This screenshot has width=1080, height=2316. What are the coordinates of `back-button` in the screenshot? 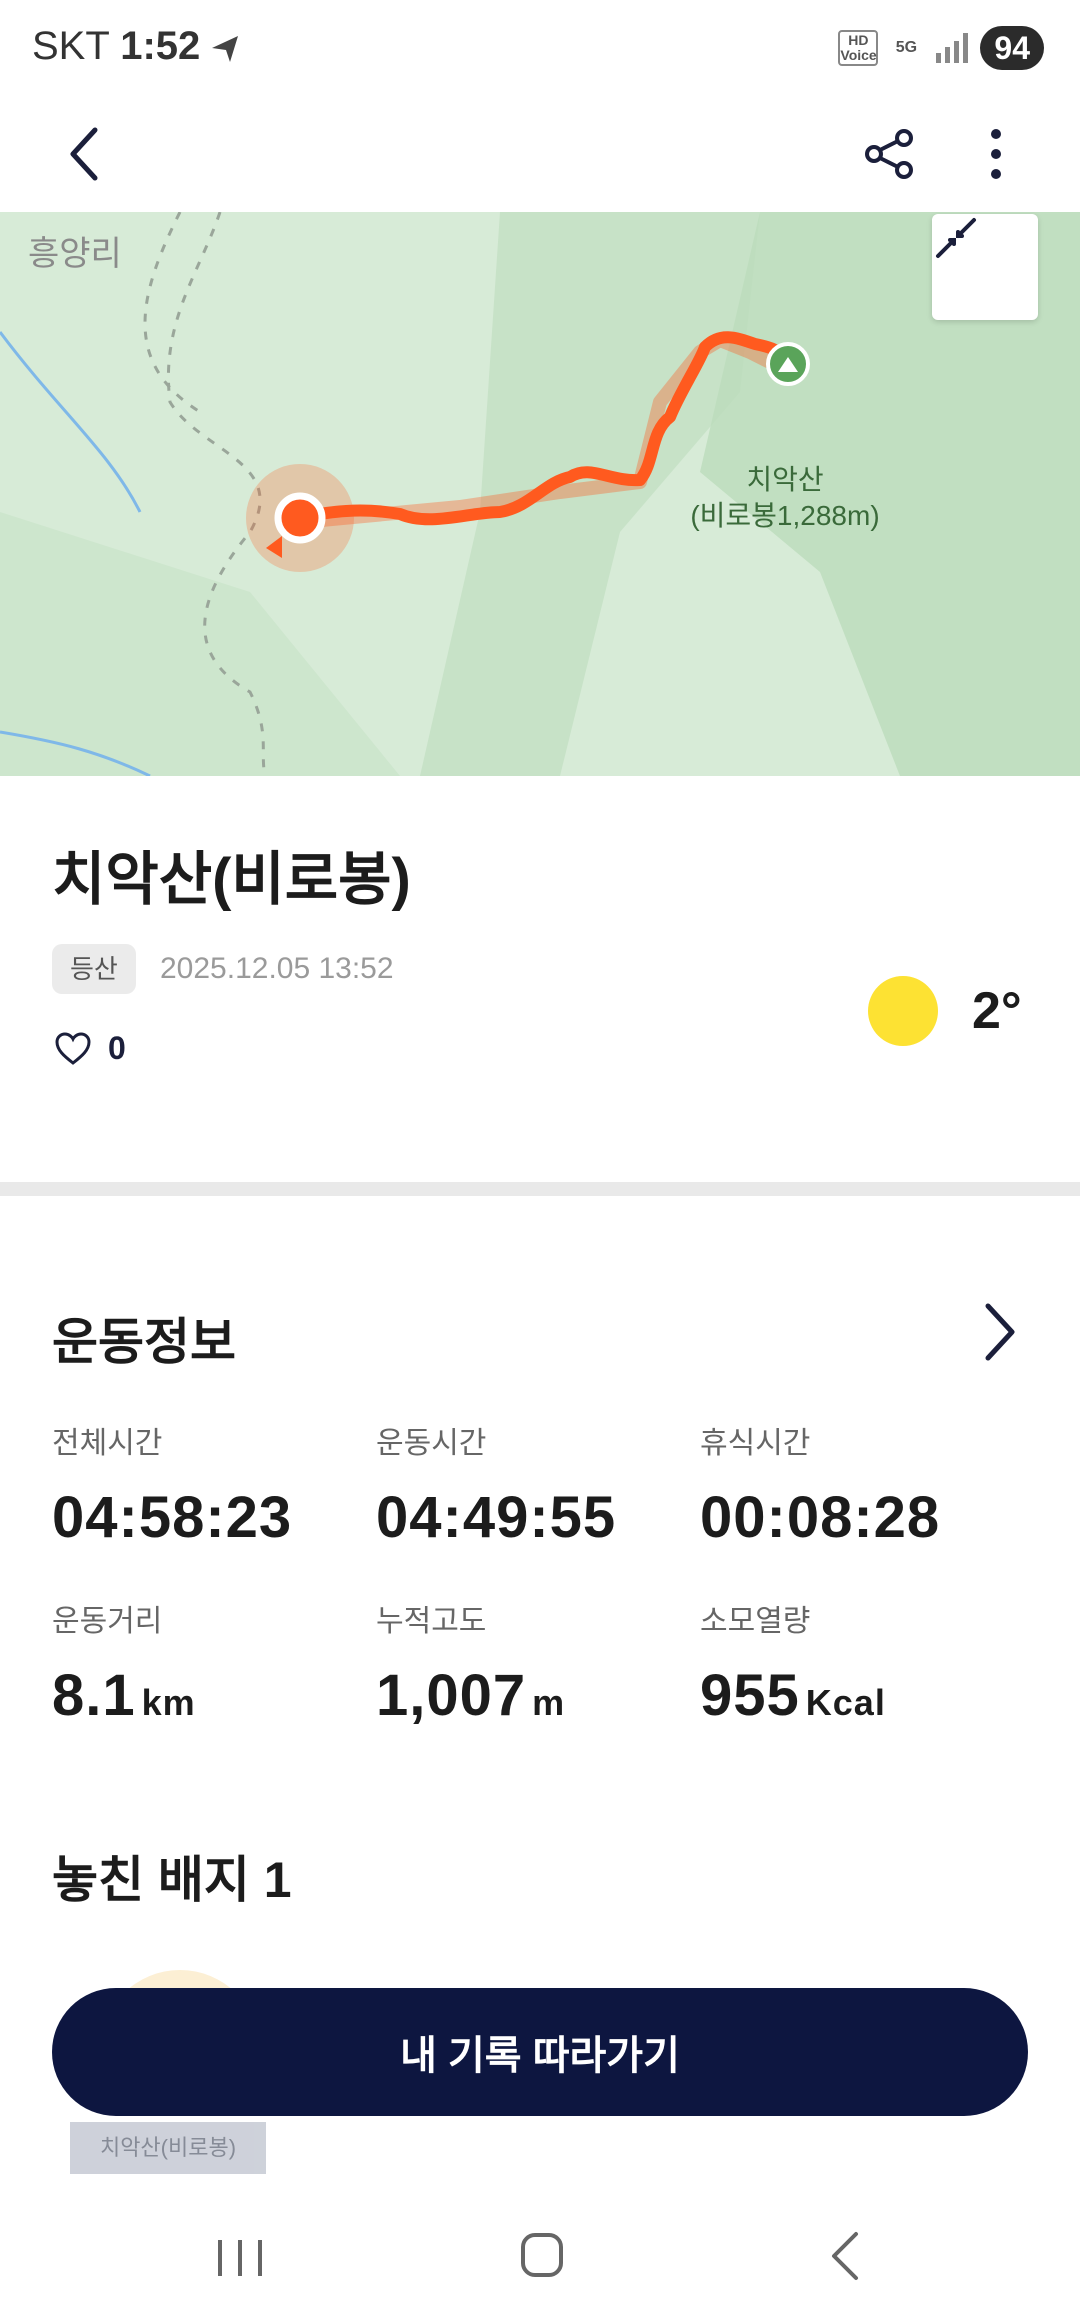 It's located at (84, 154).